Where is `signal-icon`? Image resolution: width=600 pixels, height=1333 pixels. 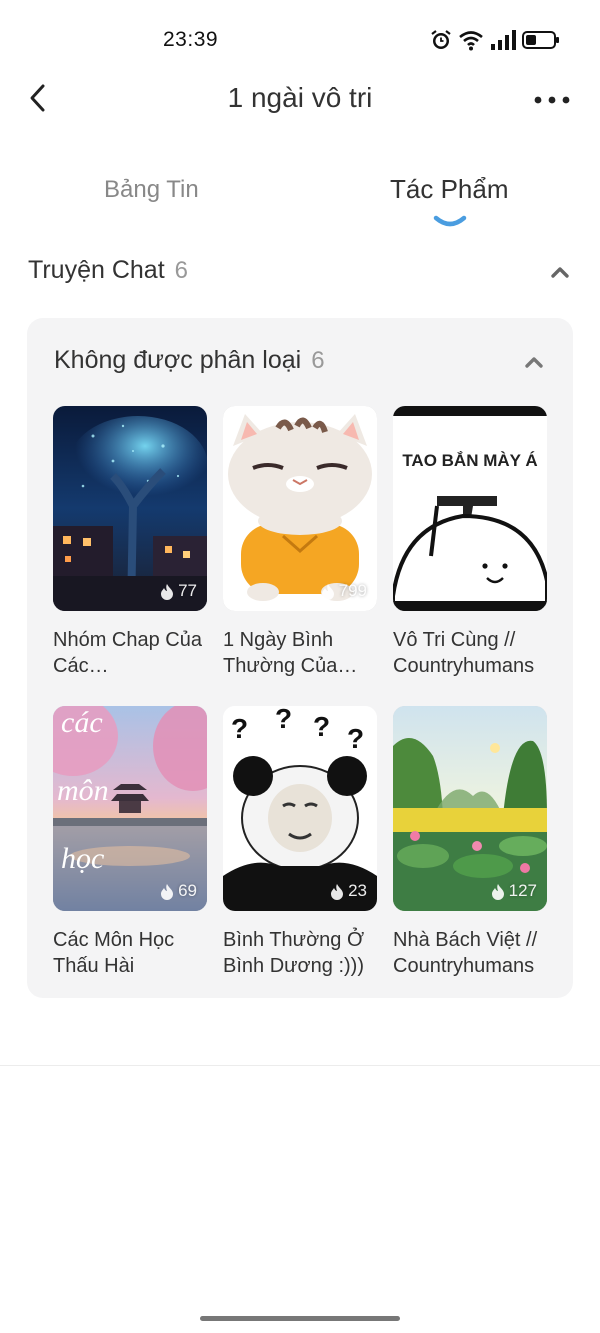 signal-icon is located at coordinates (503, 40).